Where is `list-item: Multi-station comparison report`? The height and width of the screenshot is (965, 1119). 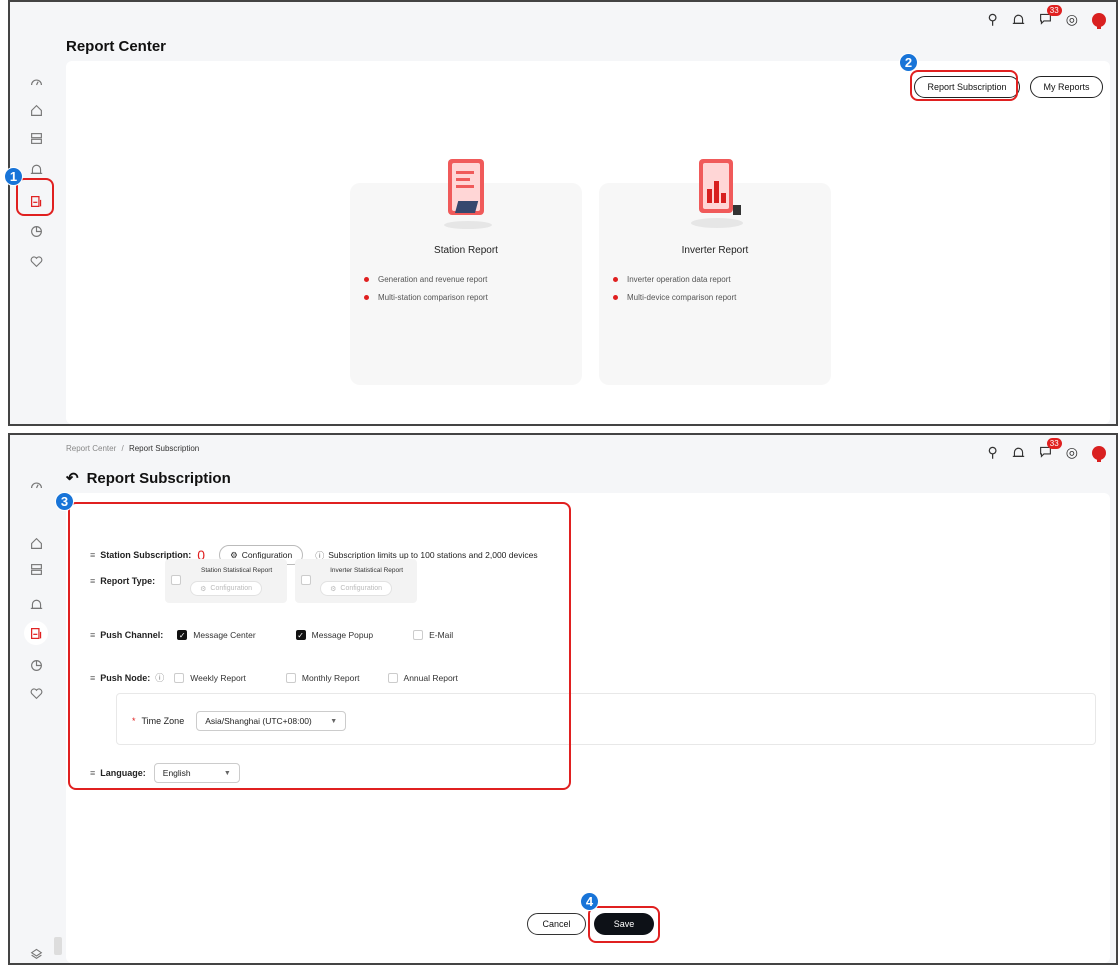
list-item: Multi-station comparison report is located at coordinates (426, 297).